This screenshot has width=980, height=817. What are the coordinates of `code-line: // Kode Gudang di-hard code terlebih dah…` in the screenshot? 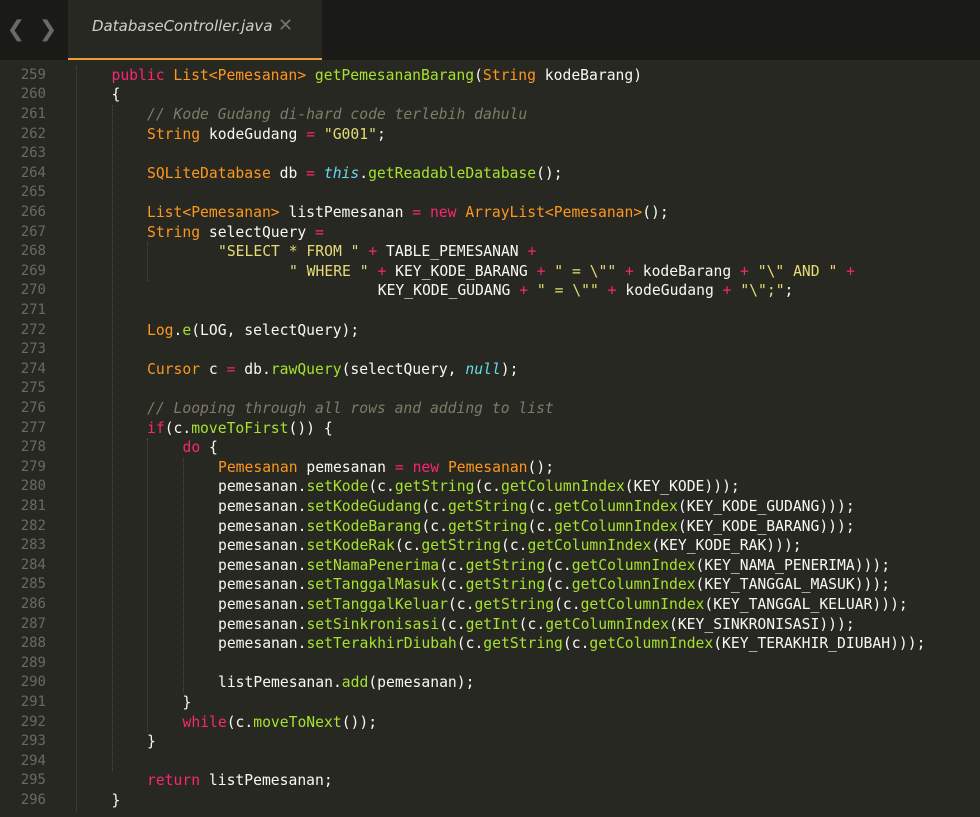 It's located at (337, 115).